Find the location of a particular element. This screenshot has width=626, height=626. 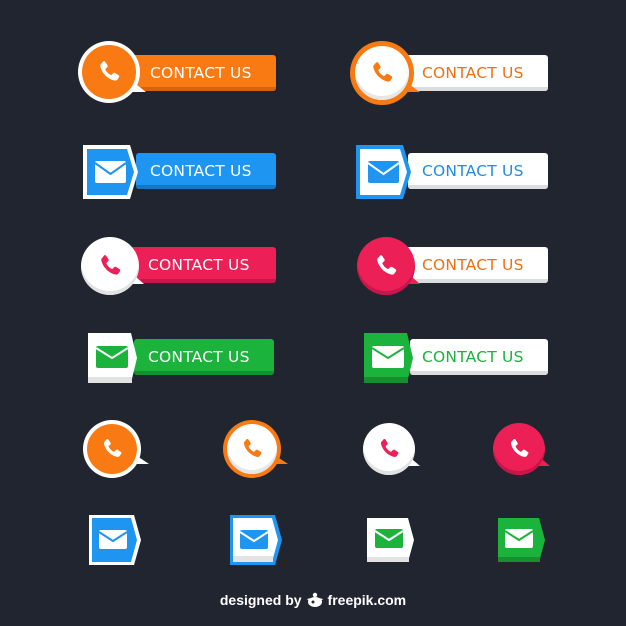

freepik-logo-icon is located at coordinates (314, 599).